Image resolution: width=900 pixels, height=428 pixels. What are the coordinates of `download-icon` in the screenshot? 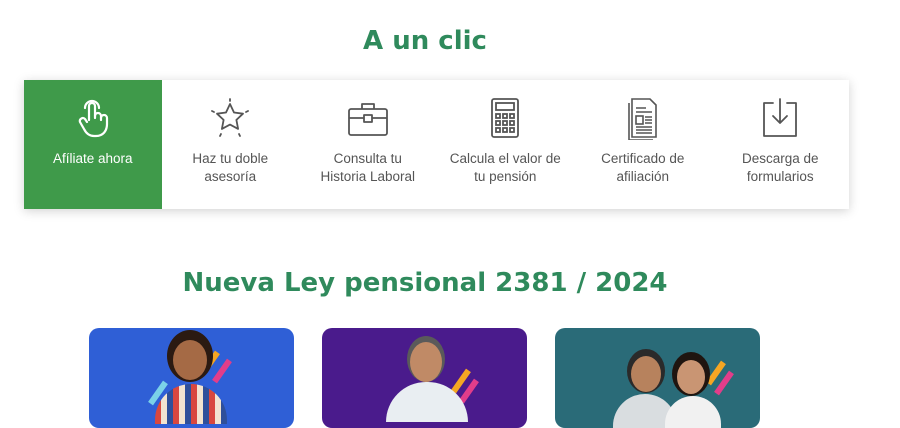 It's located at (780, 117).